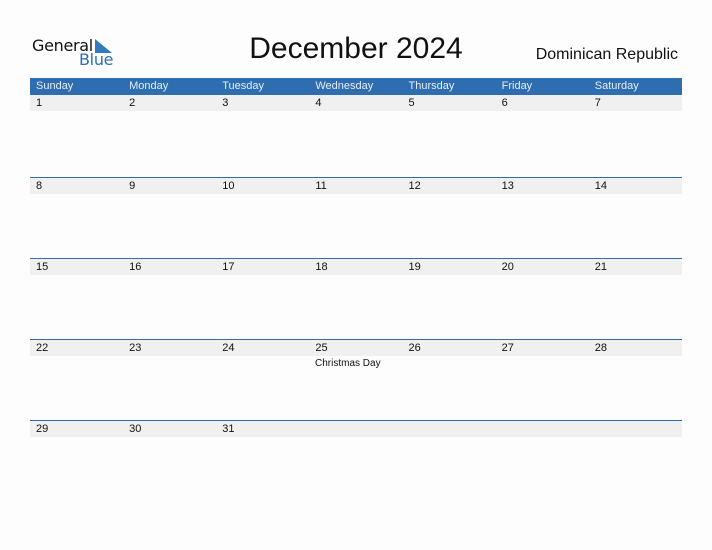  I want to click on day-cell: 5, so click(411, 103).